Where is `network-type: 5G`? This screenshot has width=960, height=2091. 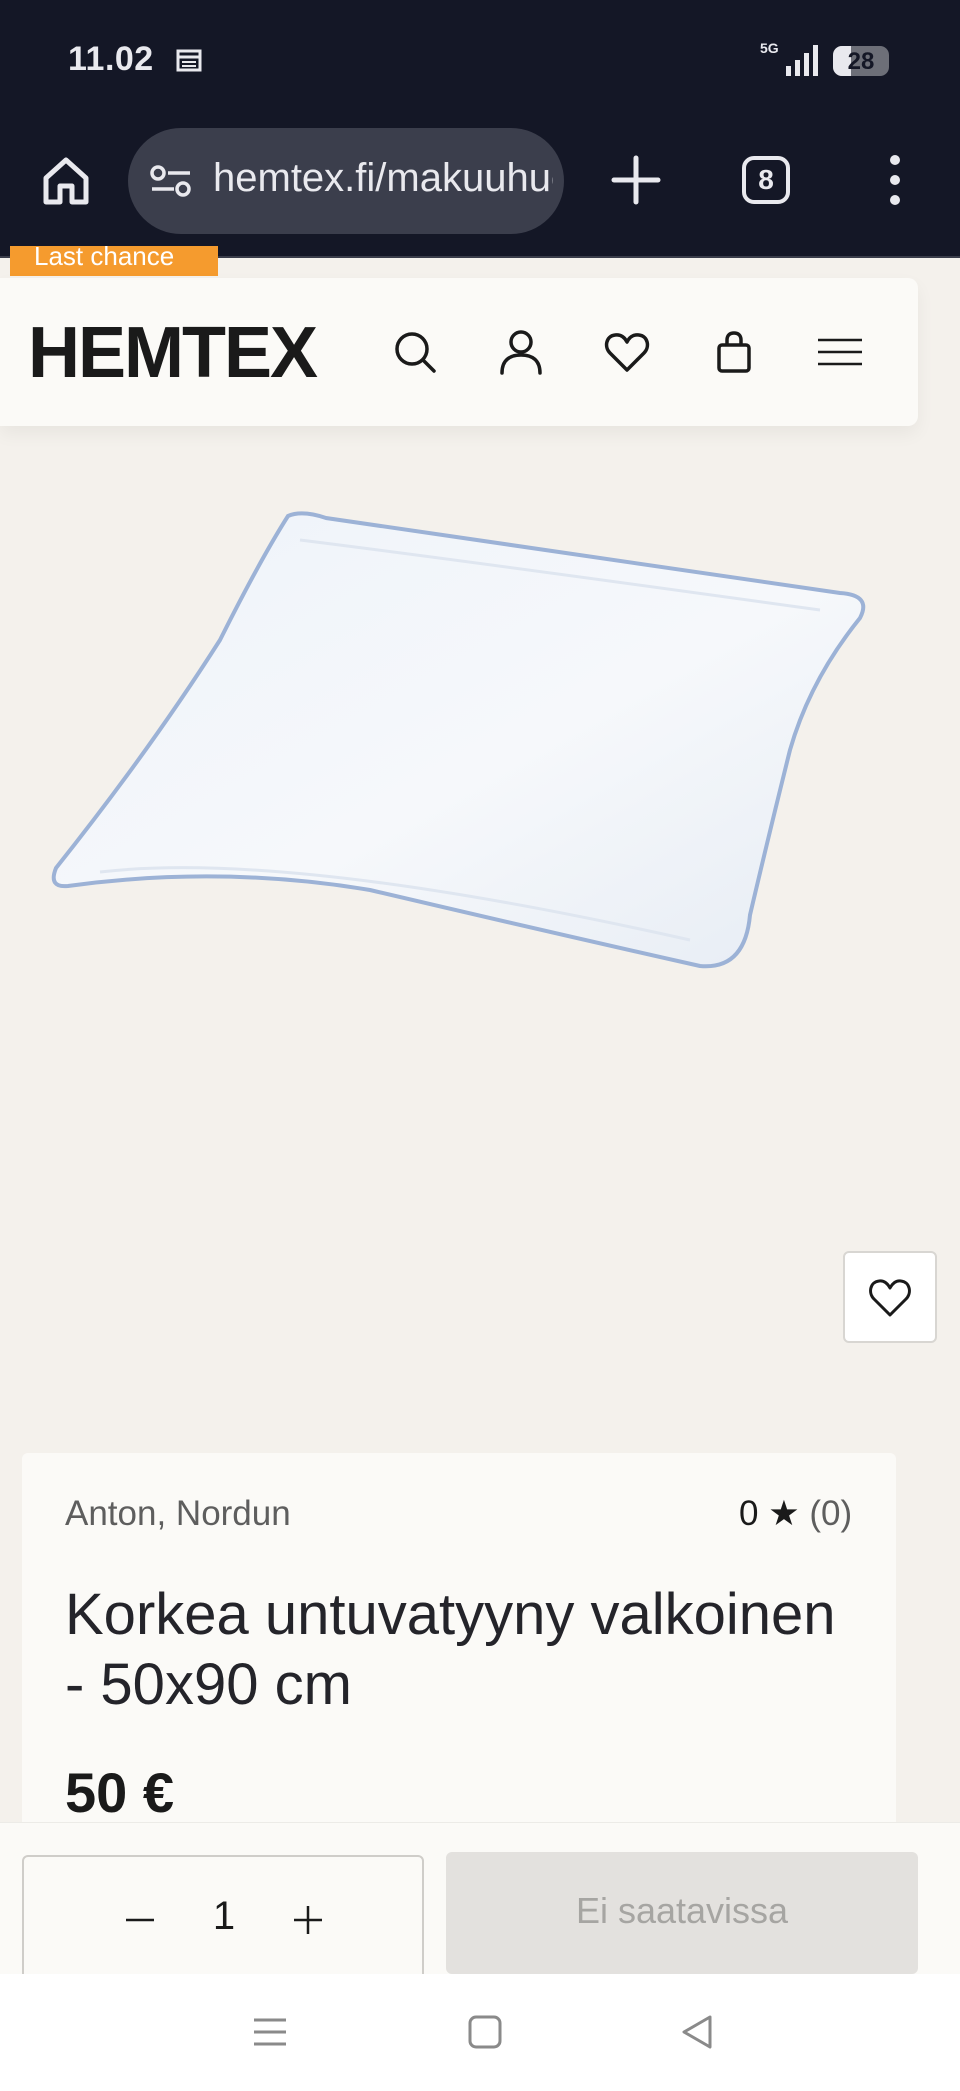 network-type: 5G is located at coordinates (769, 48).